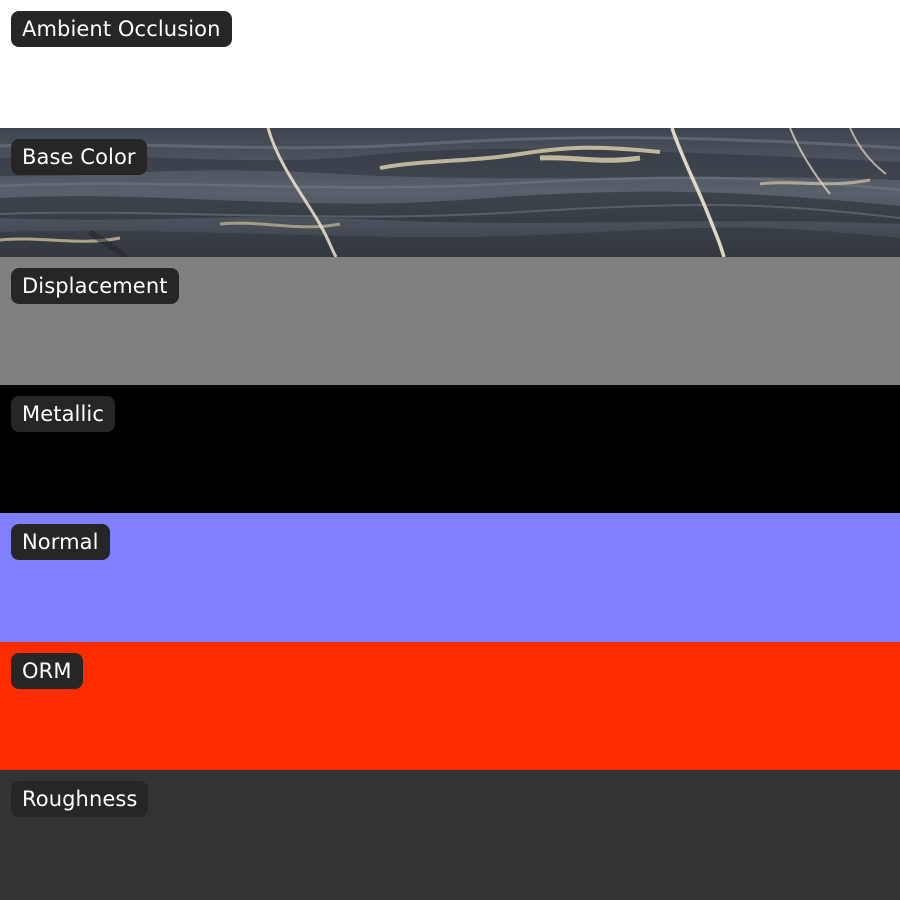 The width and height of the screenshot is (900, 900). What do you see at coordinates (450, 321) in the screenshot?
I see `map-strip-displacement: Displacement` at bounding box center [450, 321].